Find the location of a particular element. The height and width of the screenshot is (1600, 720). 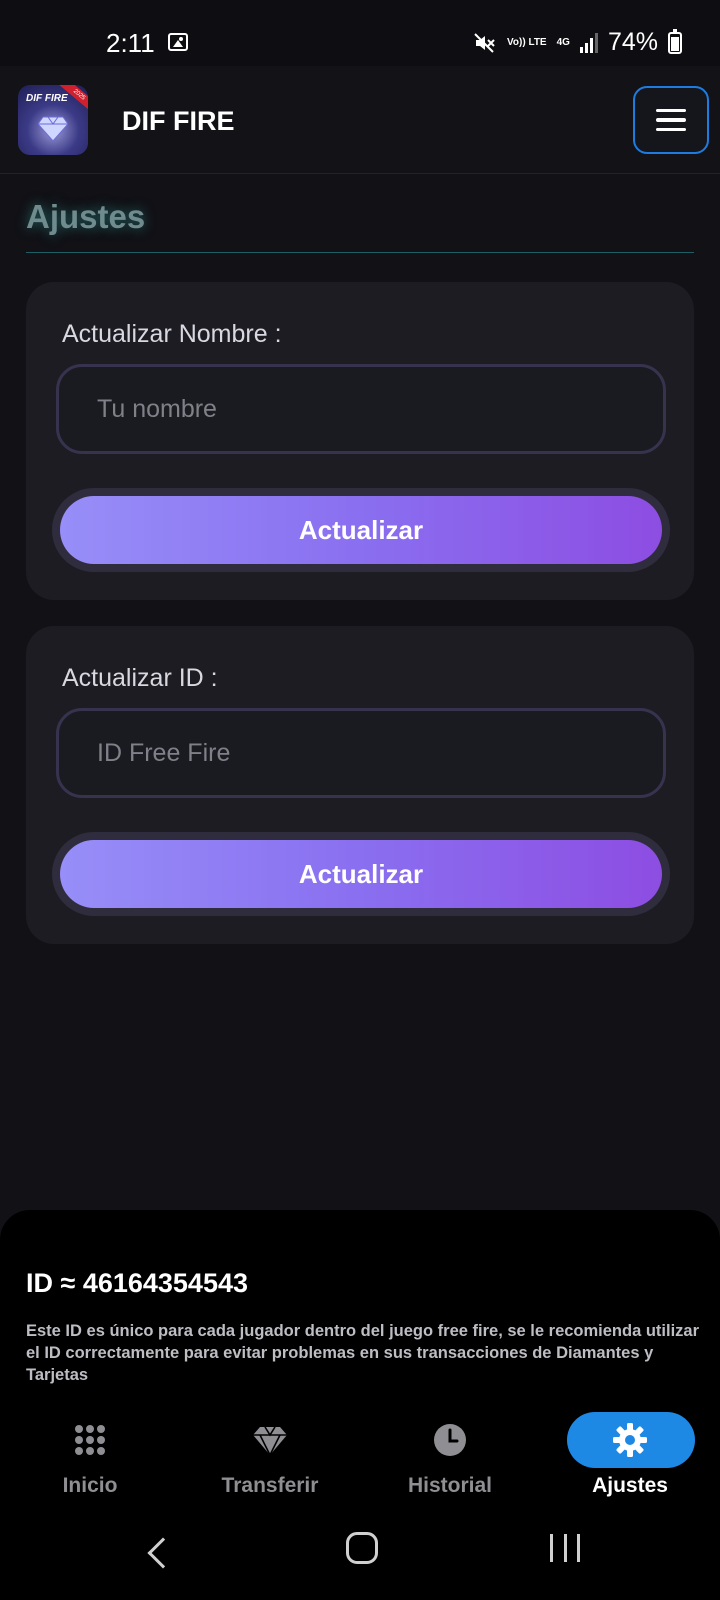

nav-label-ajustes: Ajustes is located at coordinates (630, 1485).